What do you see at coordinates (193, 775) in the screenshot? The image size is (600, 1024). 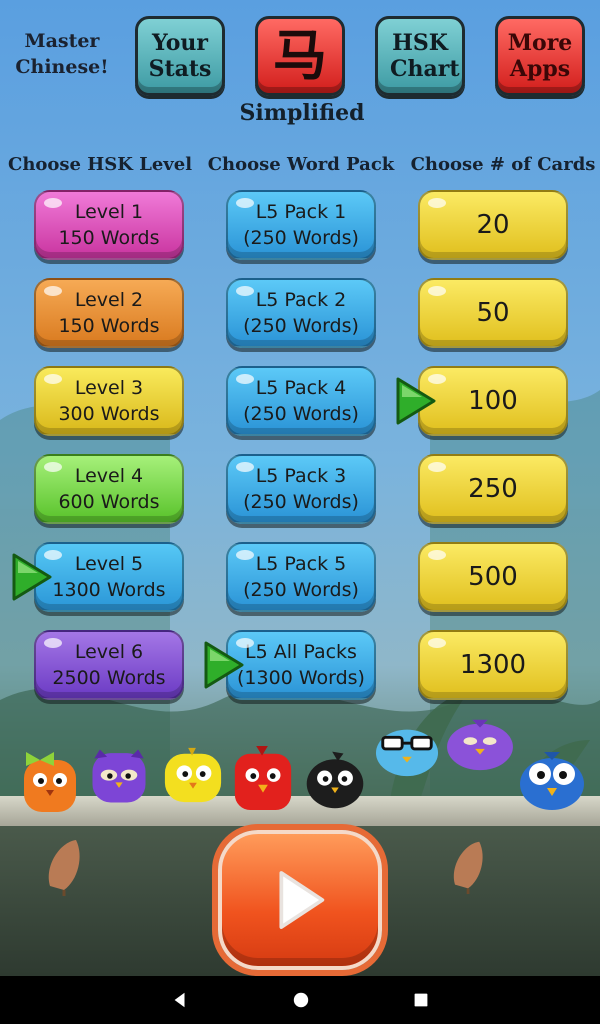 I see `yellow-bird-icon` at bounding box center [193, 775].